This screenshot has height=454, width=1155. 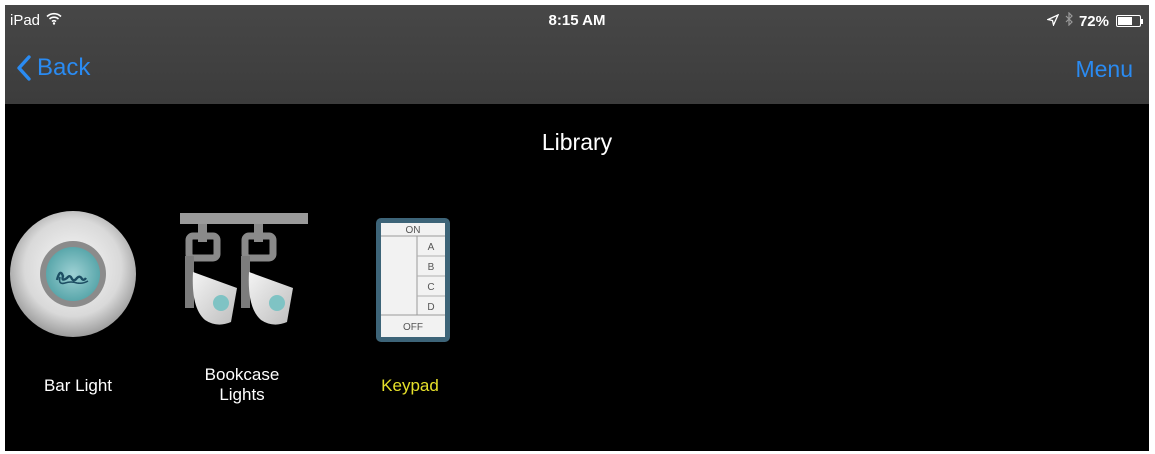 What do you see at coordinates (242, 374) in the screenshot?
I see `bookcase-lights-label-line-1: Bookcase` at bounding box center [242, 374].